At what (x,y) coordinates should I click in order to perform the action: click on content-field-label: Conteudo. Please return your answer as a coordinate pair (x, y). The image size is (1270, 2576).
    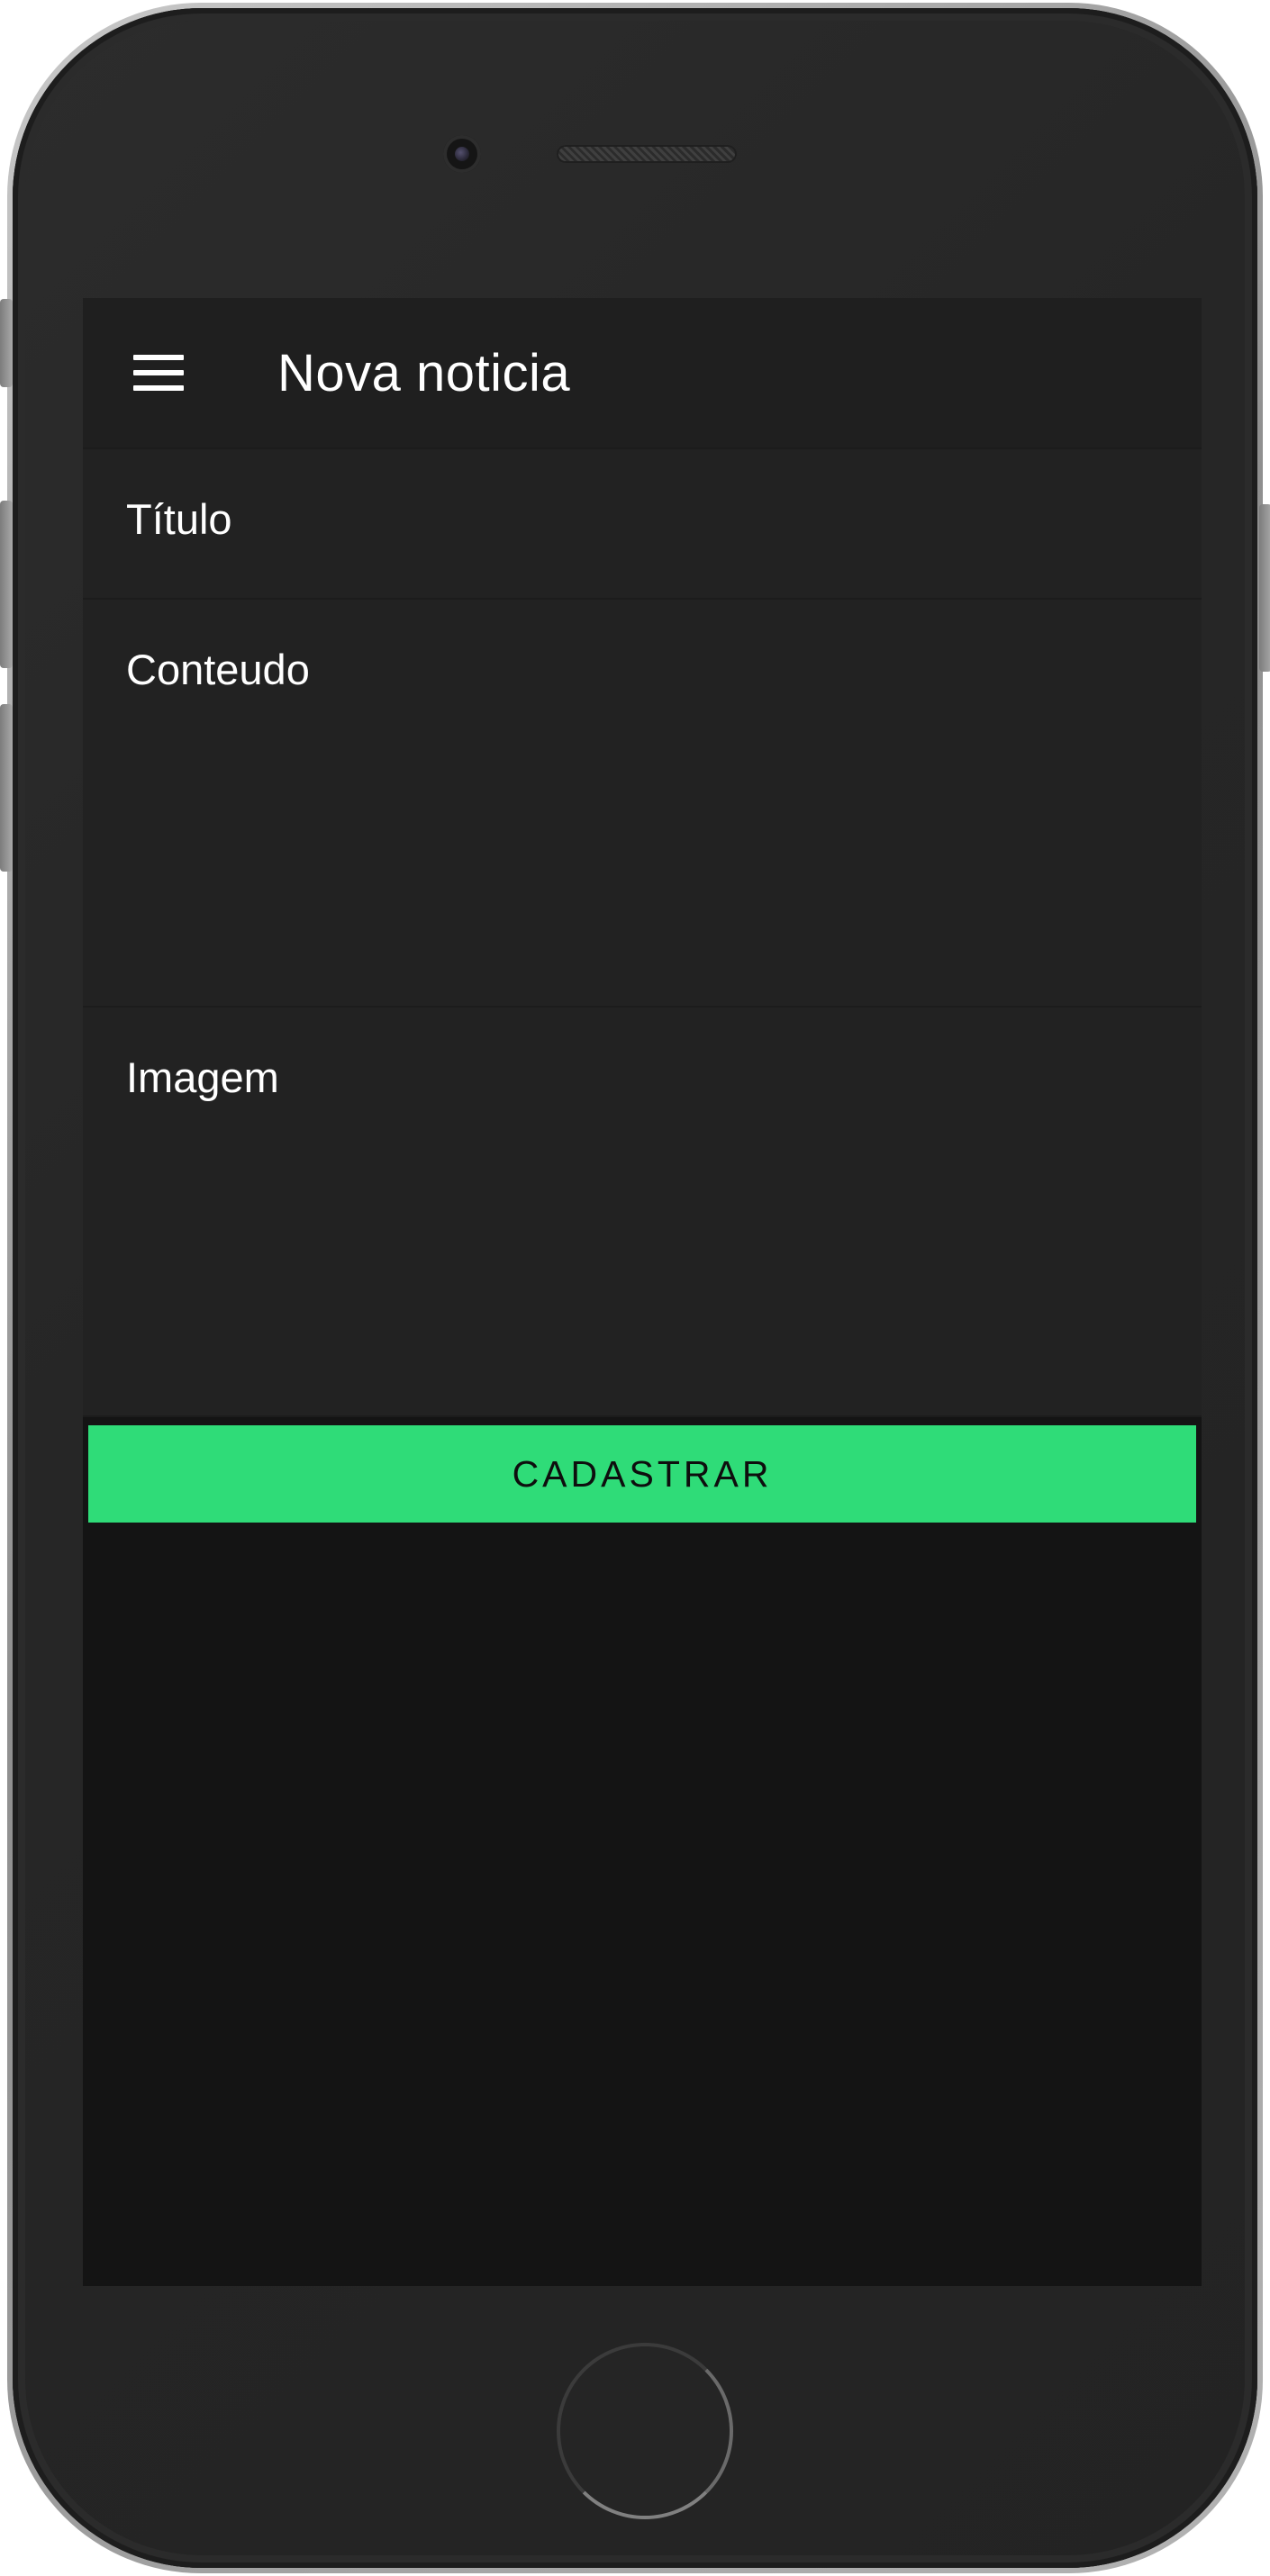
    Looking at the image, I should click on (218, 669).